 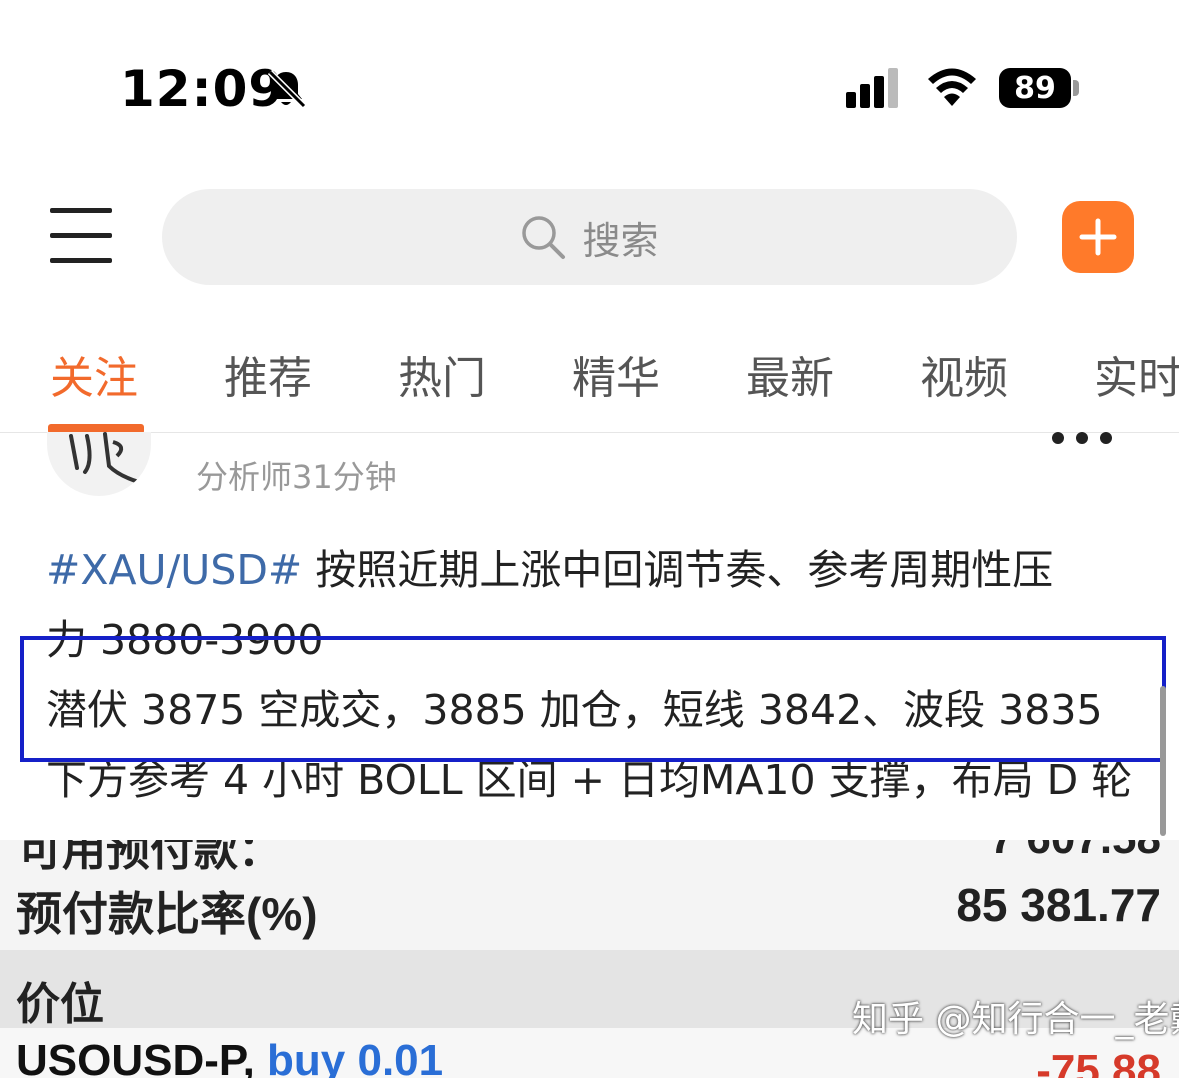 What do you see at coordinates (229, 1057) in the screenshot?
I see `position-symbol: USOUSD-P, buy 0.01` at bounding box center [229, 1057].